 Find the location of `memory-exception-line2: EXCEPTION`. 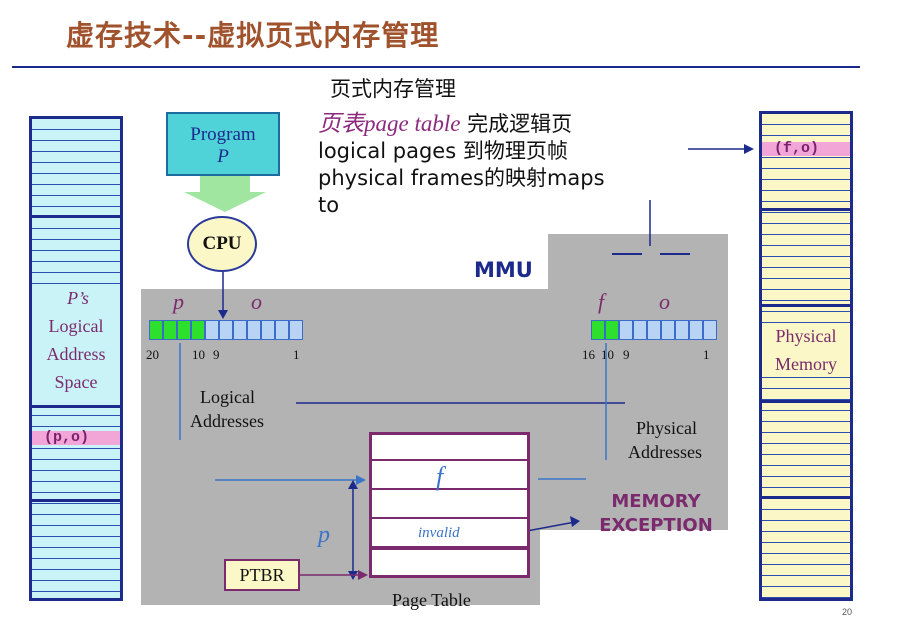

memory-exception-line2: EXCEPTION is located at coordinates (656, 525).